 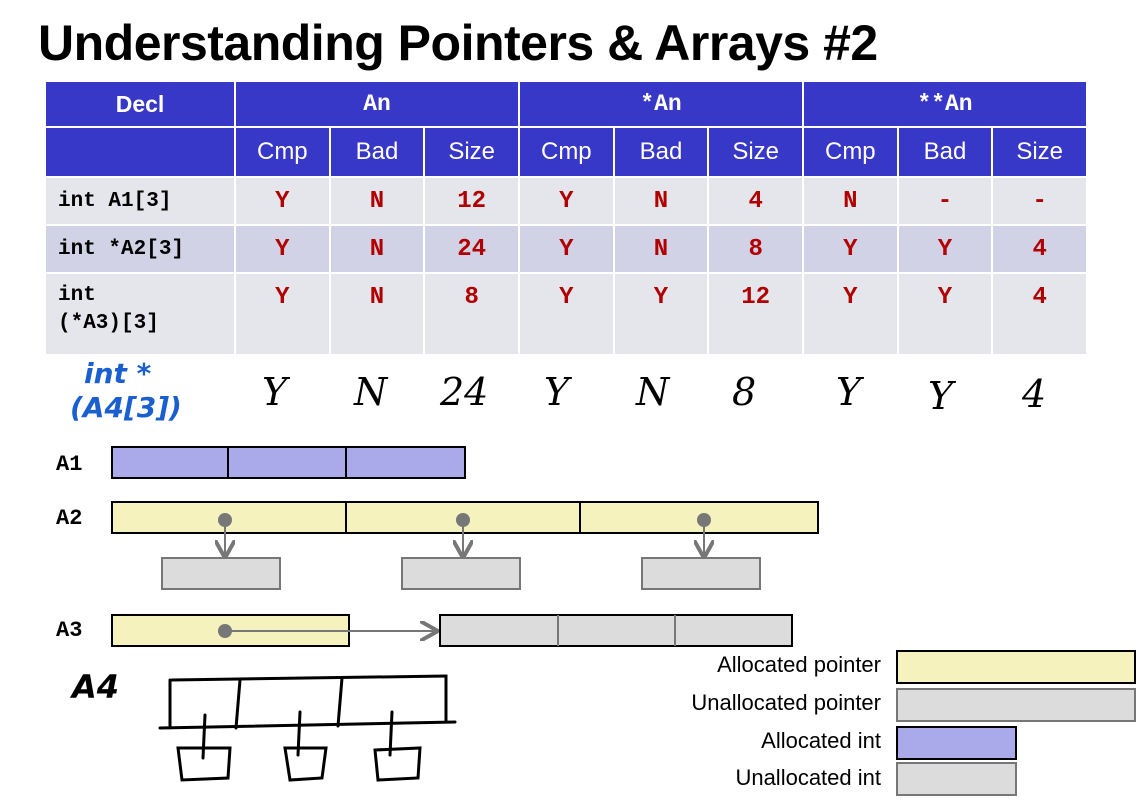 What do you see at coordinates (108, 323) in the screenshot?
I see `decl-line: (*A3)[3]` at bounding box center [108, 323].